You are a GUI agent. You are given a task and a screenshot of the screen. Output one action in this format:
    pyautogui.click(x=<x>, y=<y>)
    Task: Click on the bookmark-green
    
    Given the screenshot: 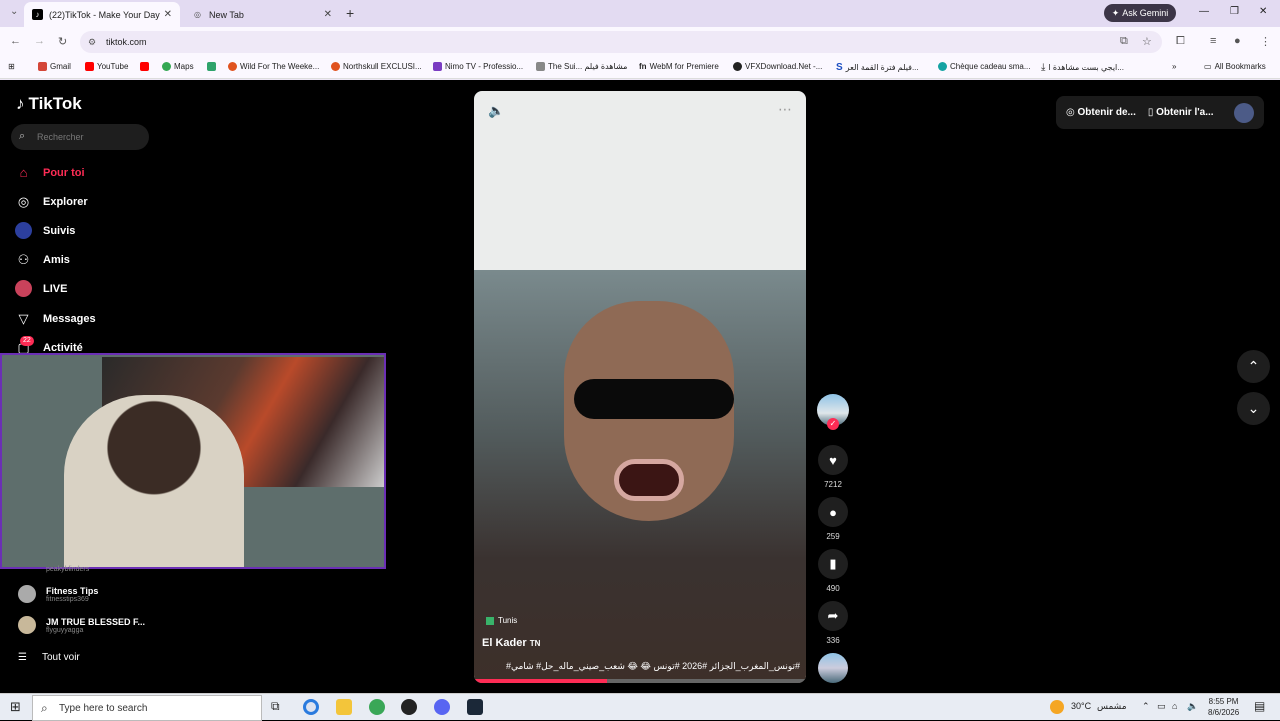 What is the action you would take?
    pyautogui.click(x=211, y=66)
    